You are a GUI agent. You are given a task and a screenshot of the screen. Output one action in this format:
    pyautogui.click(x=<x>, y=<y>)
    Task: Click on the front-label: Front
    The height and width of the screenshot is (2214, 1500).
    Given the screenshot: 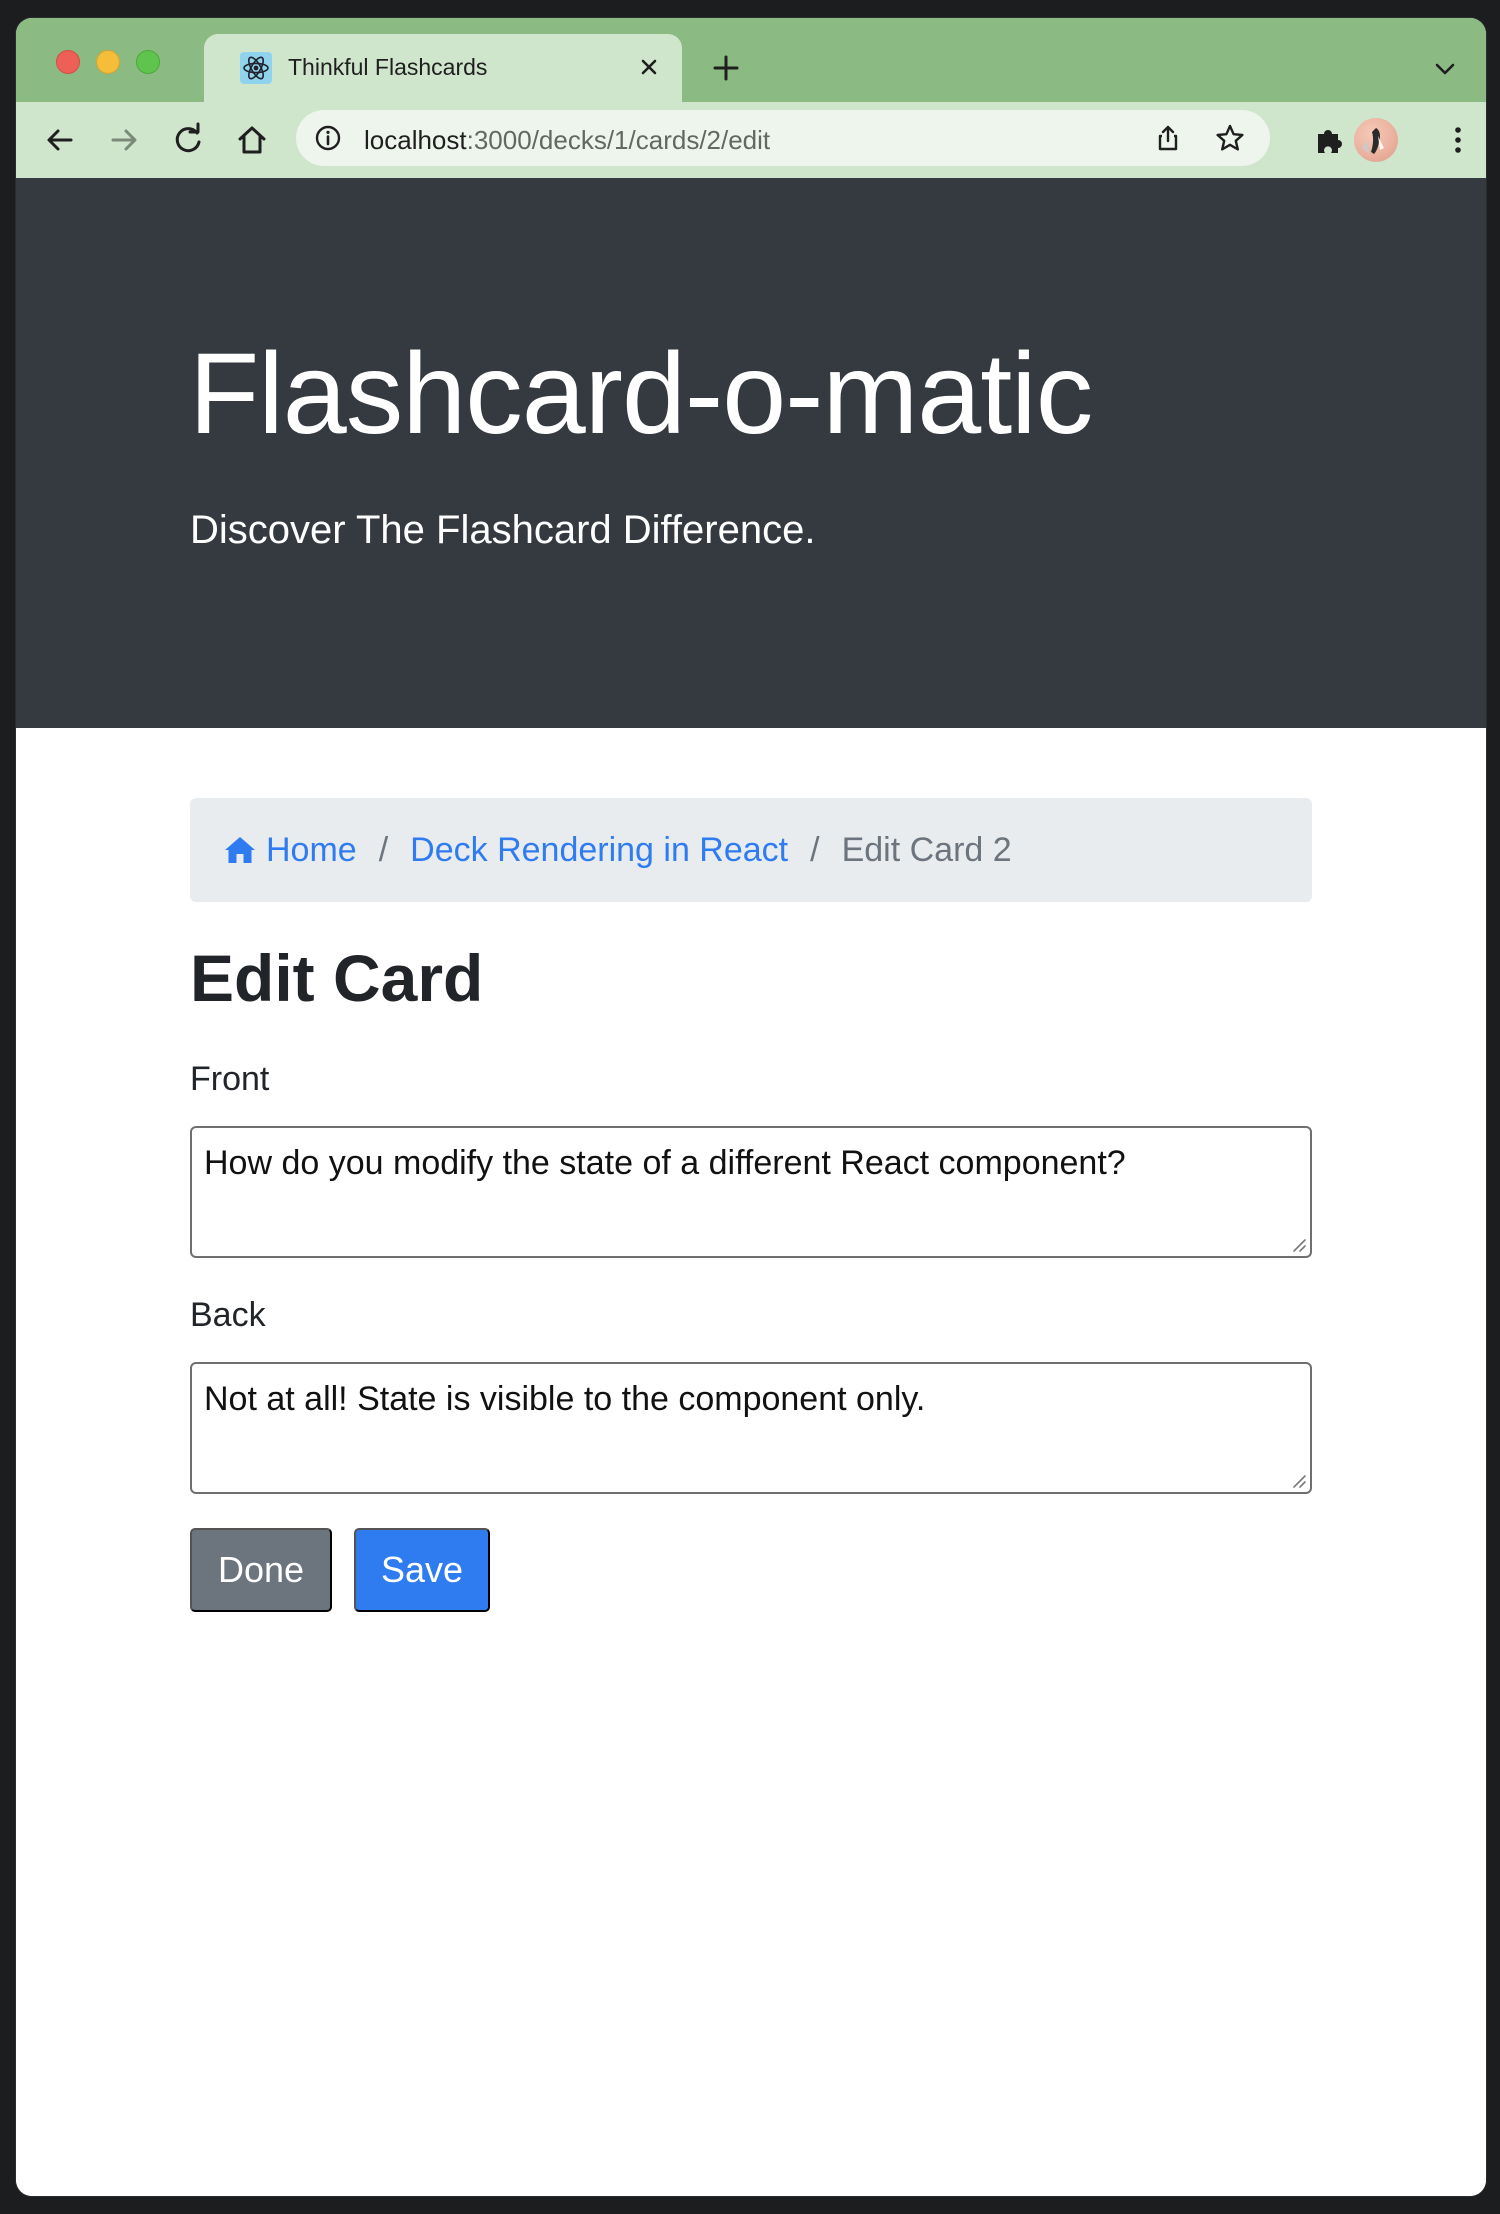 What is the action you would take?
    pyautogui.click(x=230, y=1079)
    